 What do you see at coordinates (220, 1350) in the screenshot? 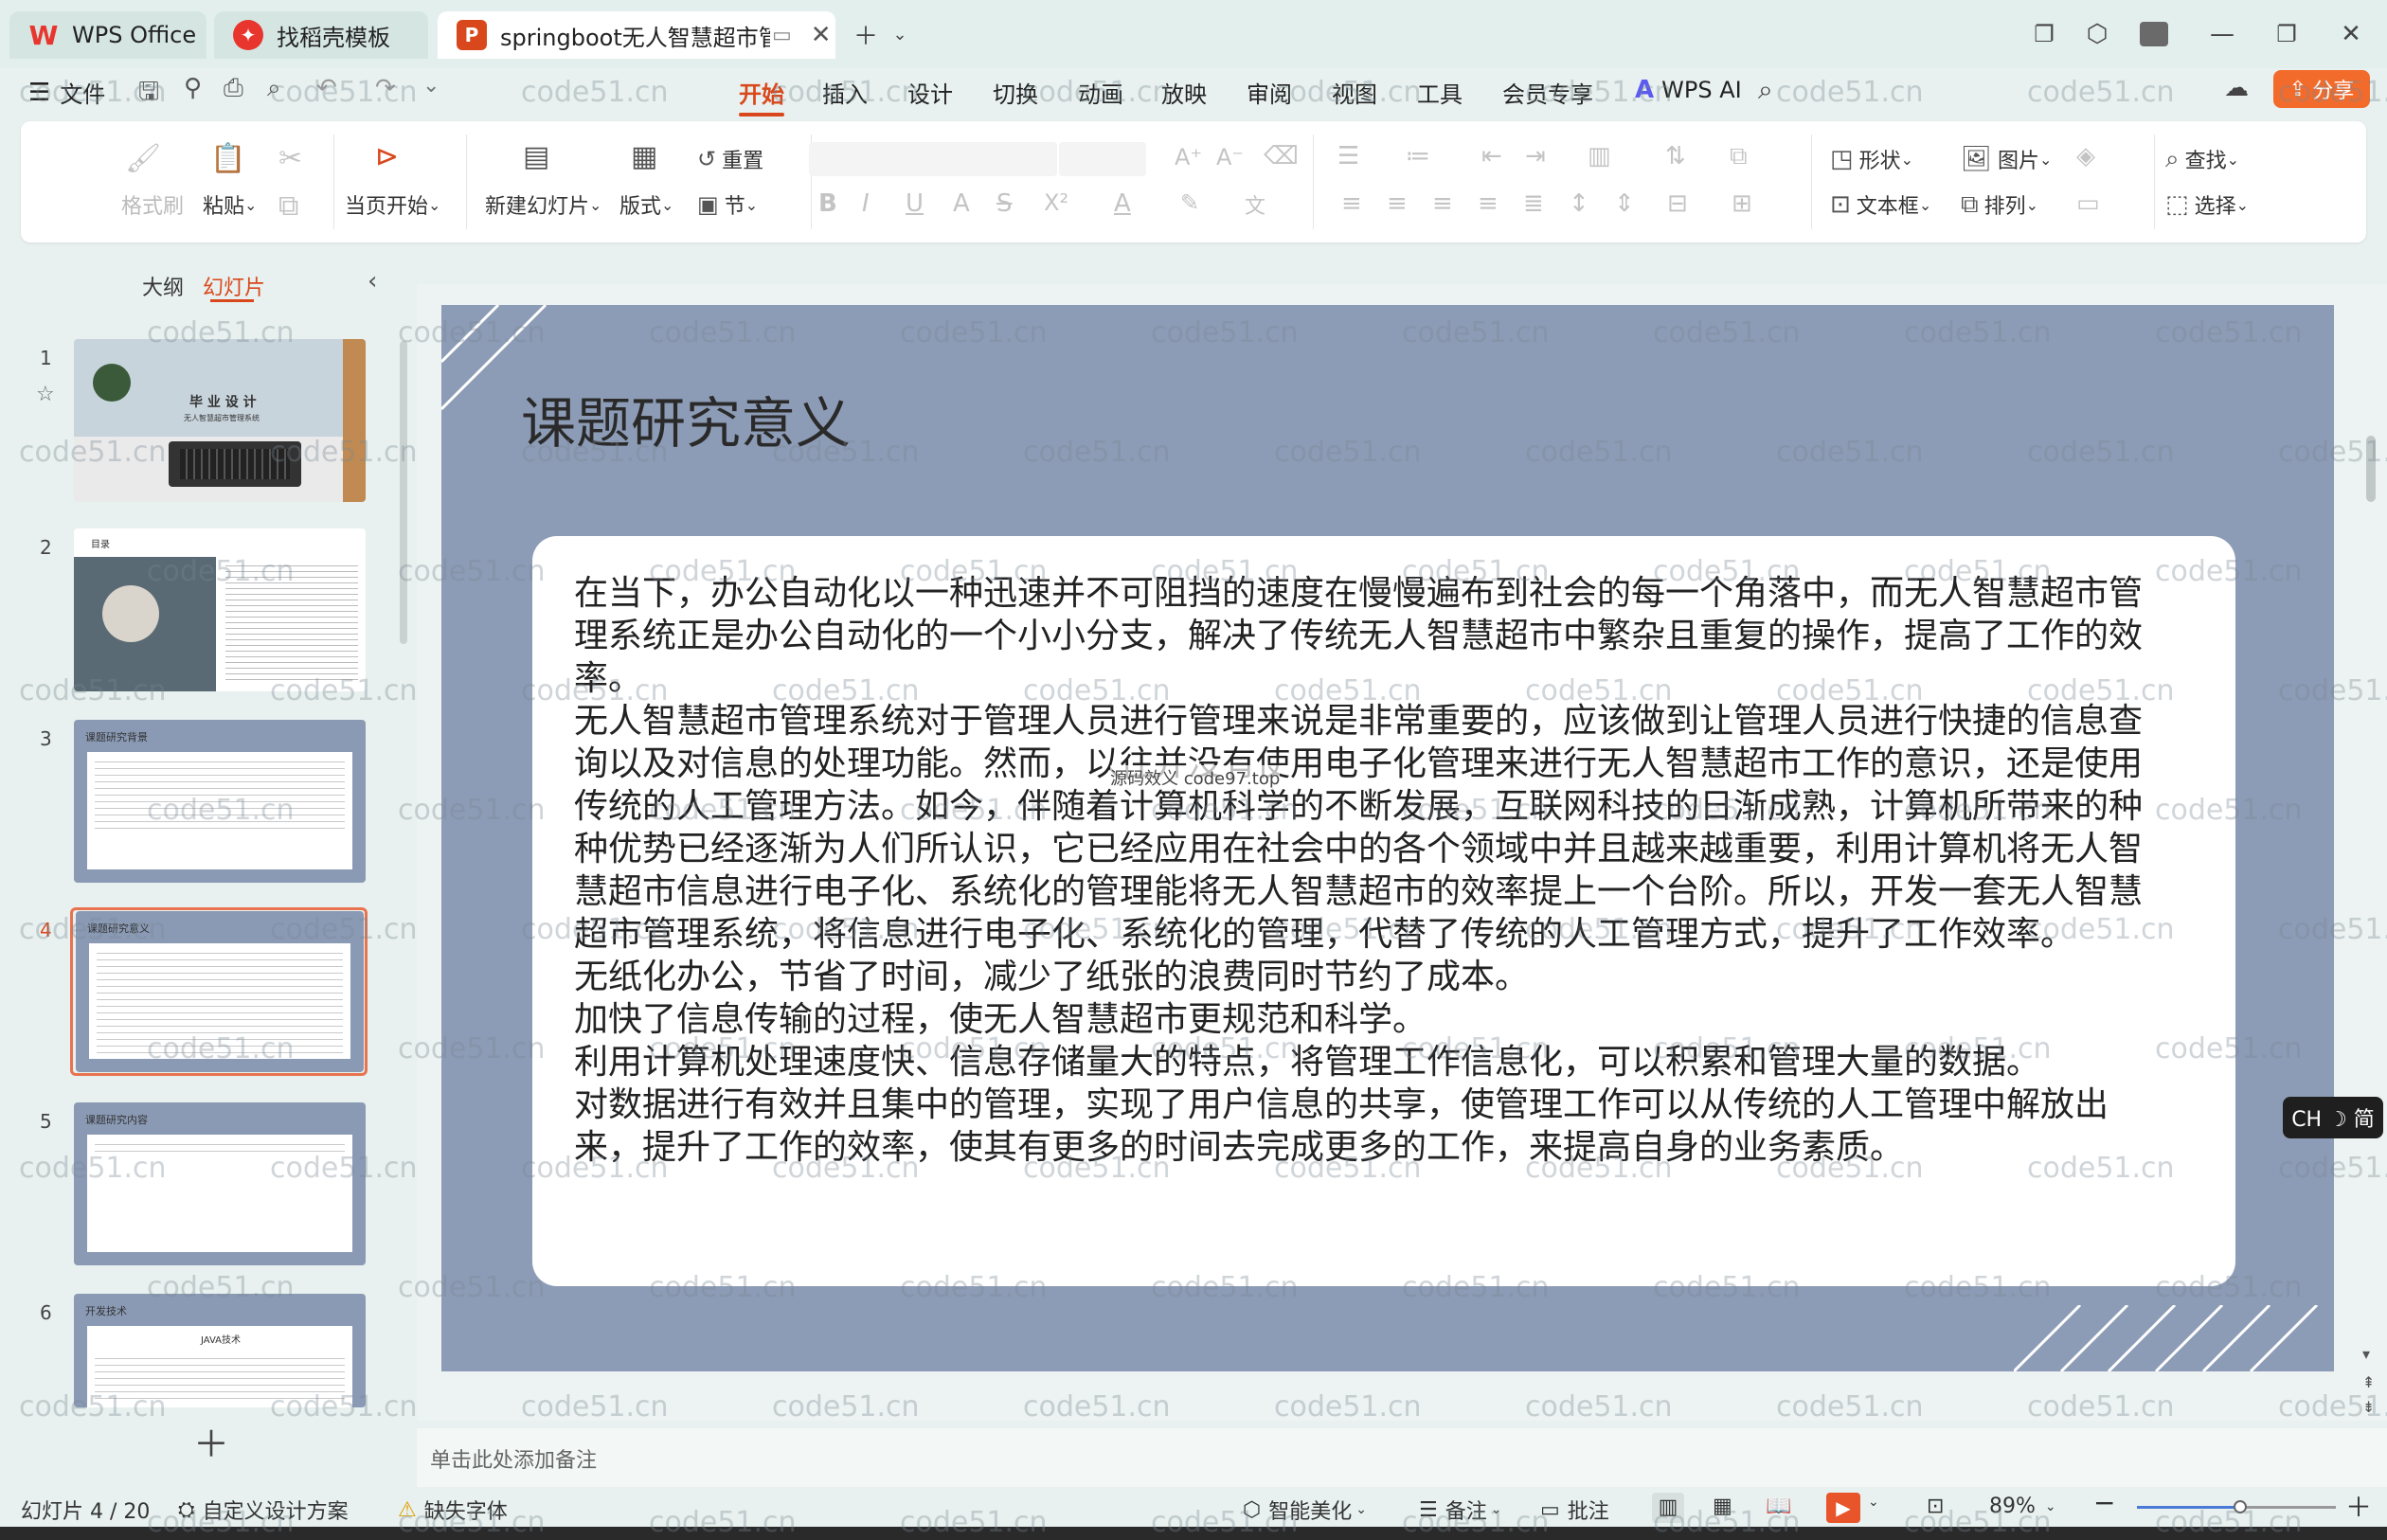
I see `slide-thumbnail-6: 开发技术 JAVA技术` at bounding box center [220, 1350].